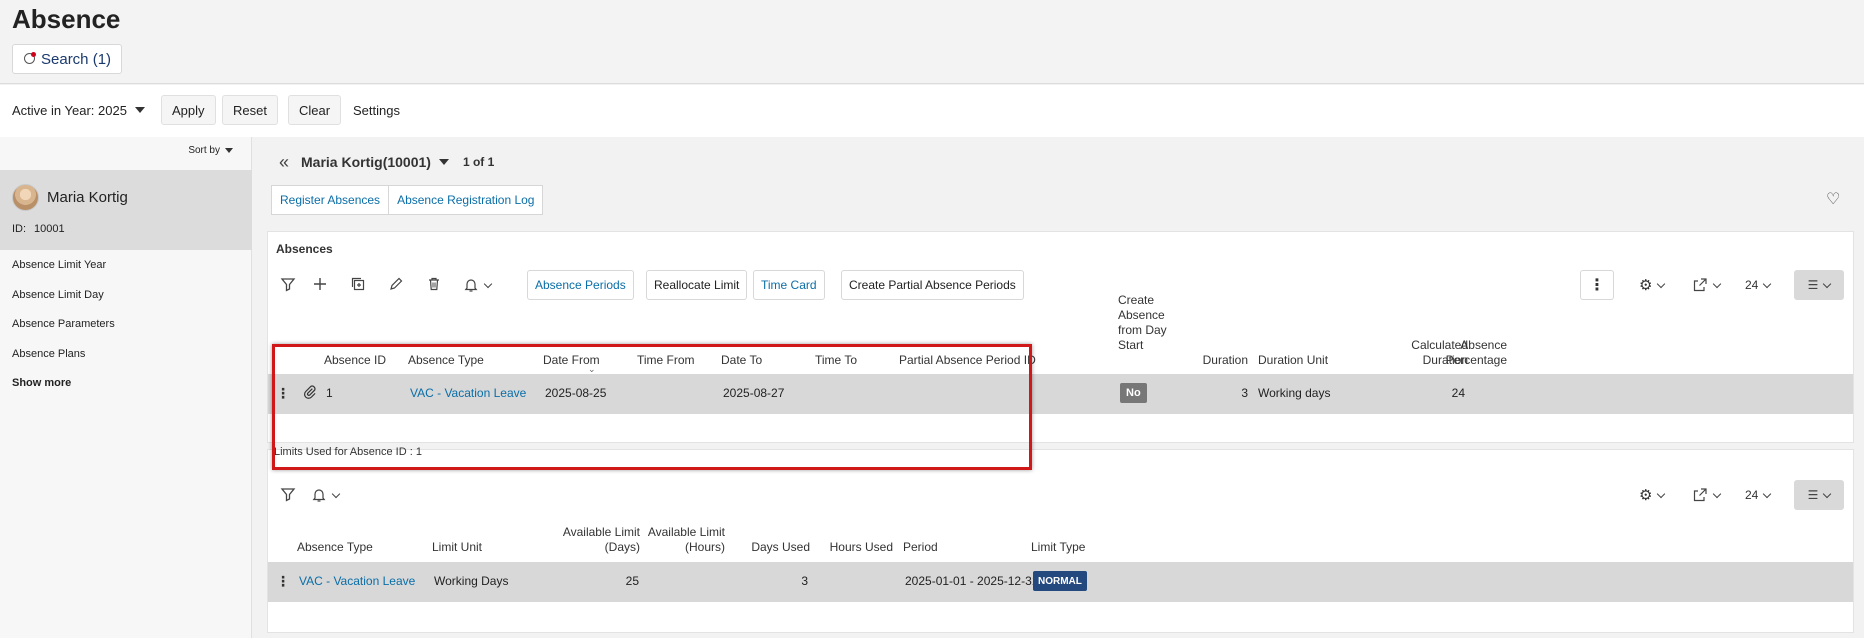 This screenshot has height=638, width=1864. What do you see at coordinates (853, 547) in the screenshot?
I see `col-hours-used: Hours Used` at bounding box center [853, 547].